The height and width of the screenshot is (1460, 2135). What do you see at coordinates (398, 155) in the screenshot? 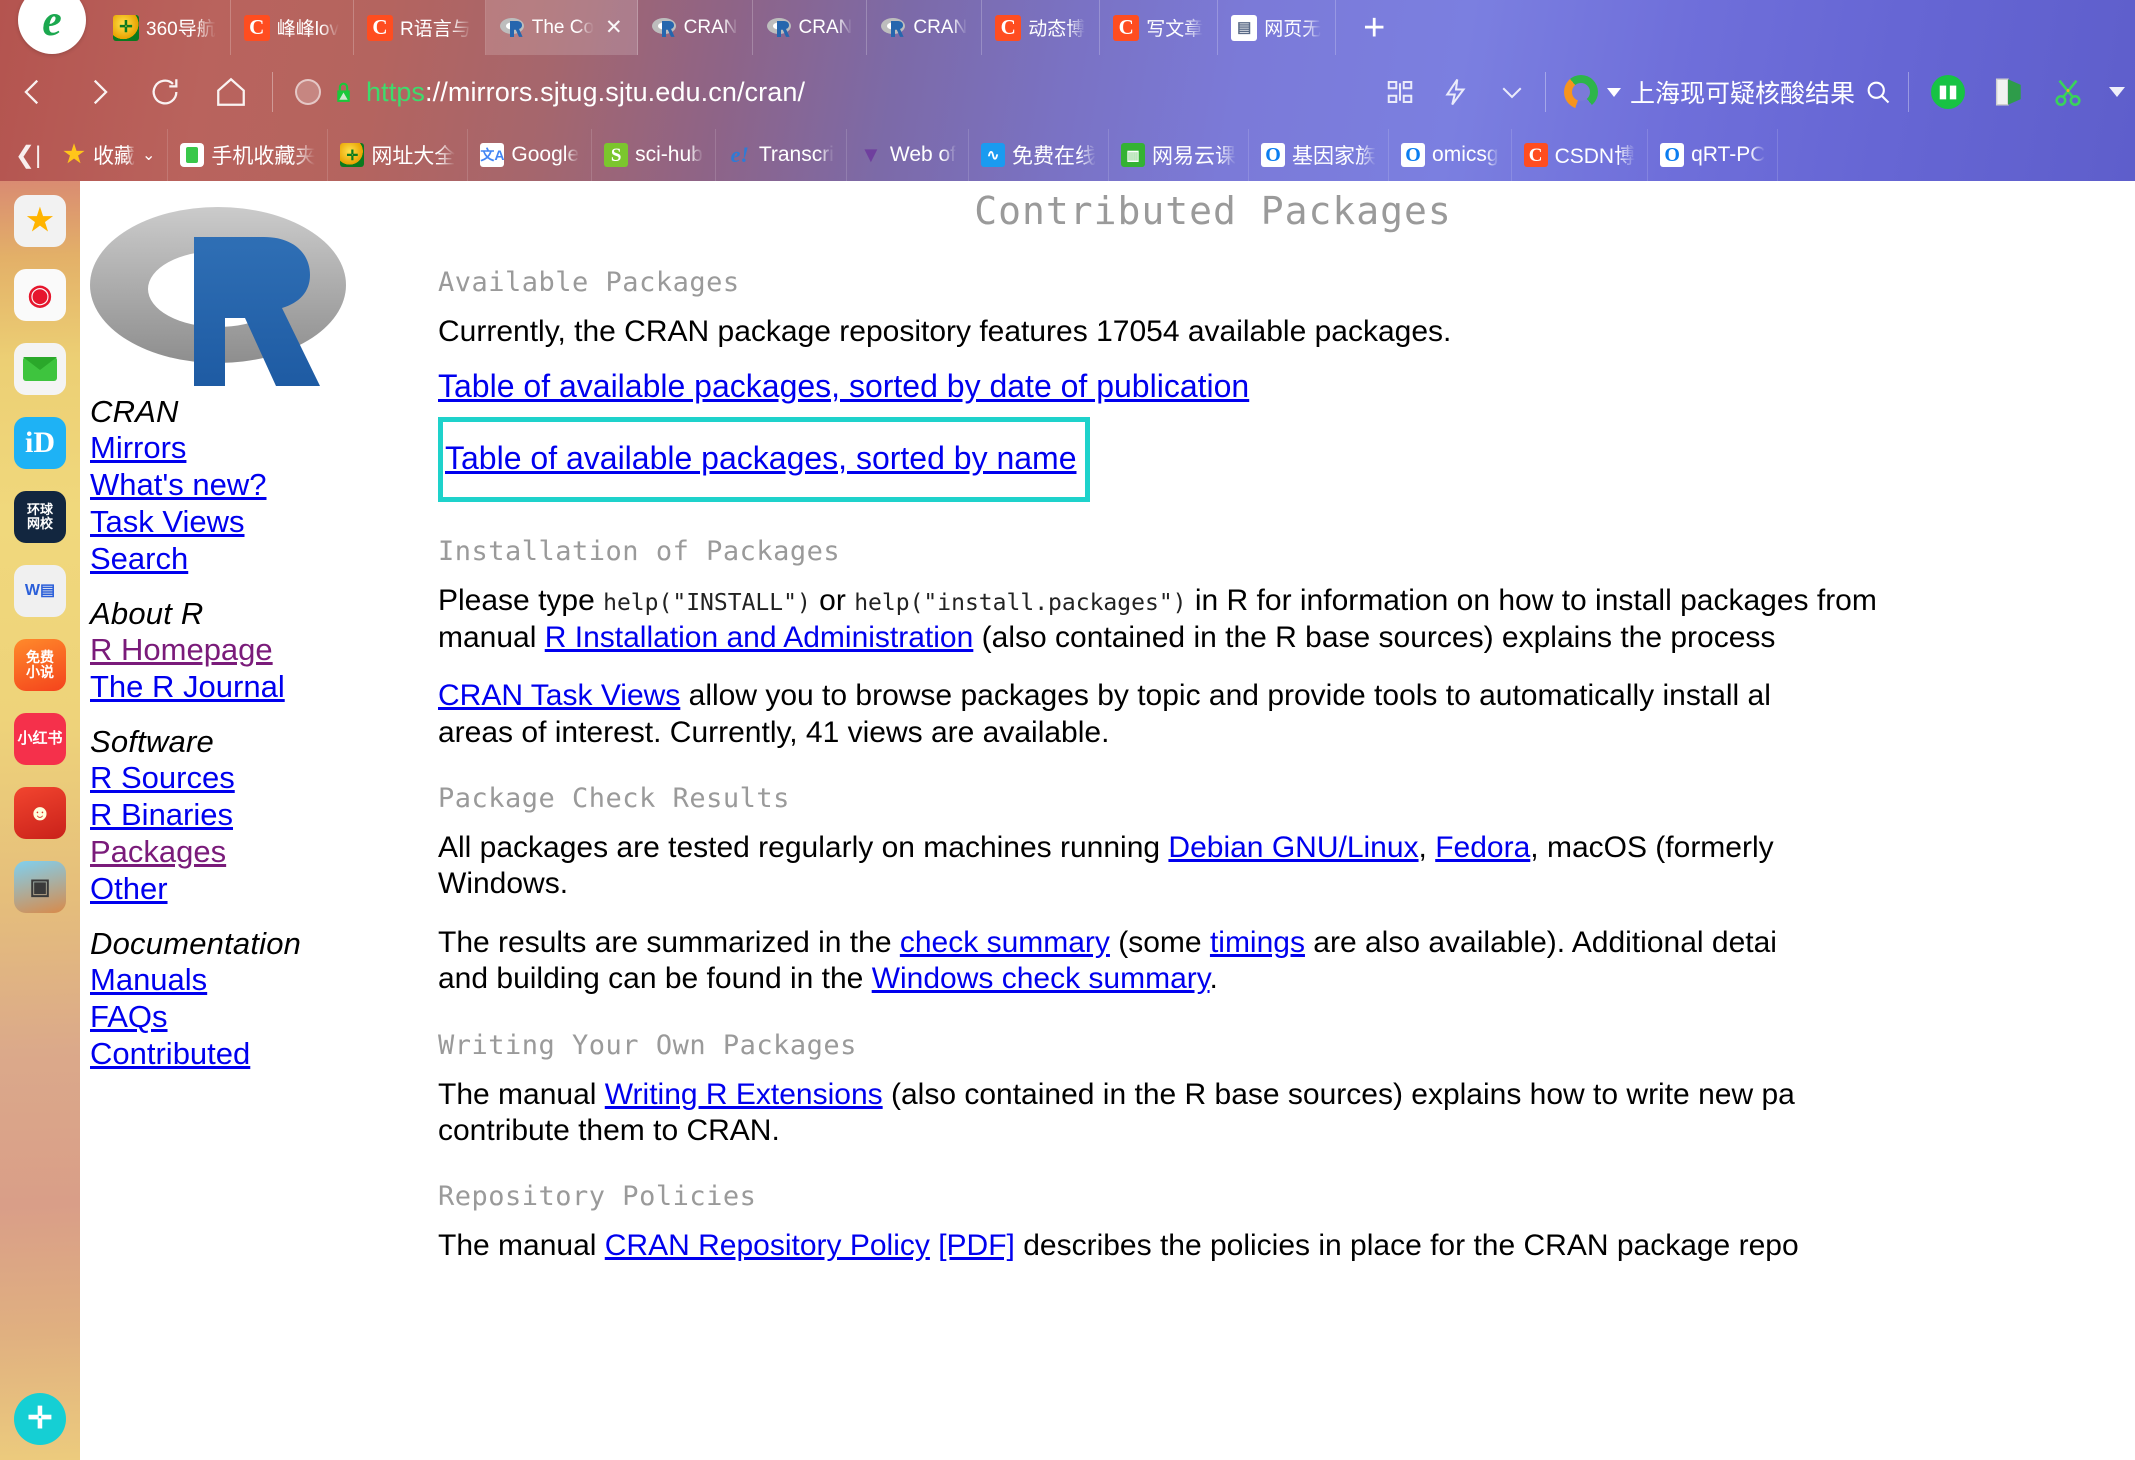
I see `bookmark-site-directory: ✛ 网址大全` at bounding box center [398, 155].